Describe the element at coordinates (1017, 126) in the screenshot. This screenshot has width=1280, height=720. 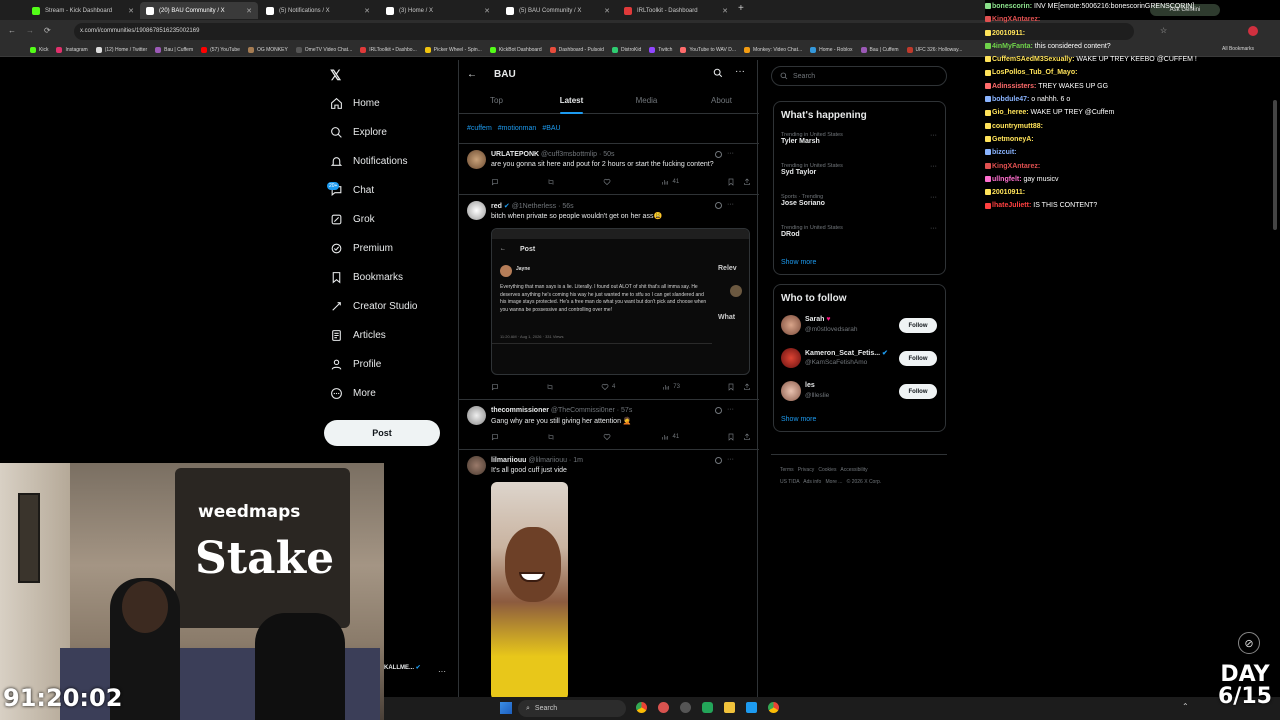
I see `chat-username: countrymutt88:` at that location.